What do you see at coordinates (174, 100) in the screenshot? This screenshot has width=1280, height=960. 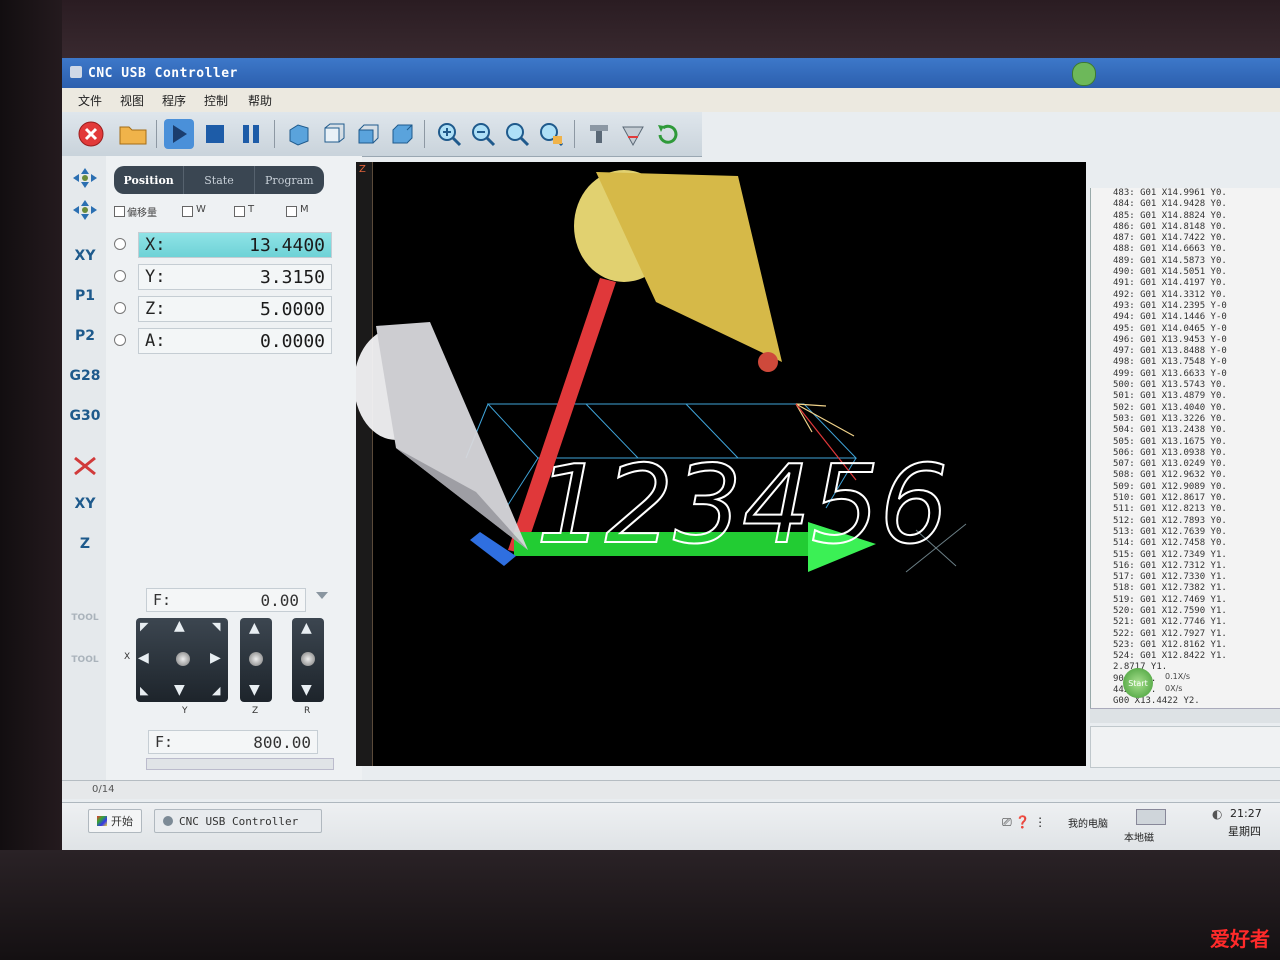 I see `menu-program: 程序` at bounding box center [174, 100].